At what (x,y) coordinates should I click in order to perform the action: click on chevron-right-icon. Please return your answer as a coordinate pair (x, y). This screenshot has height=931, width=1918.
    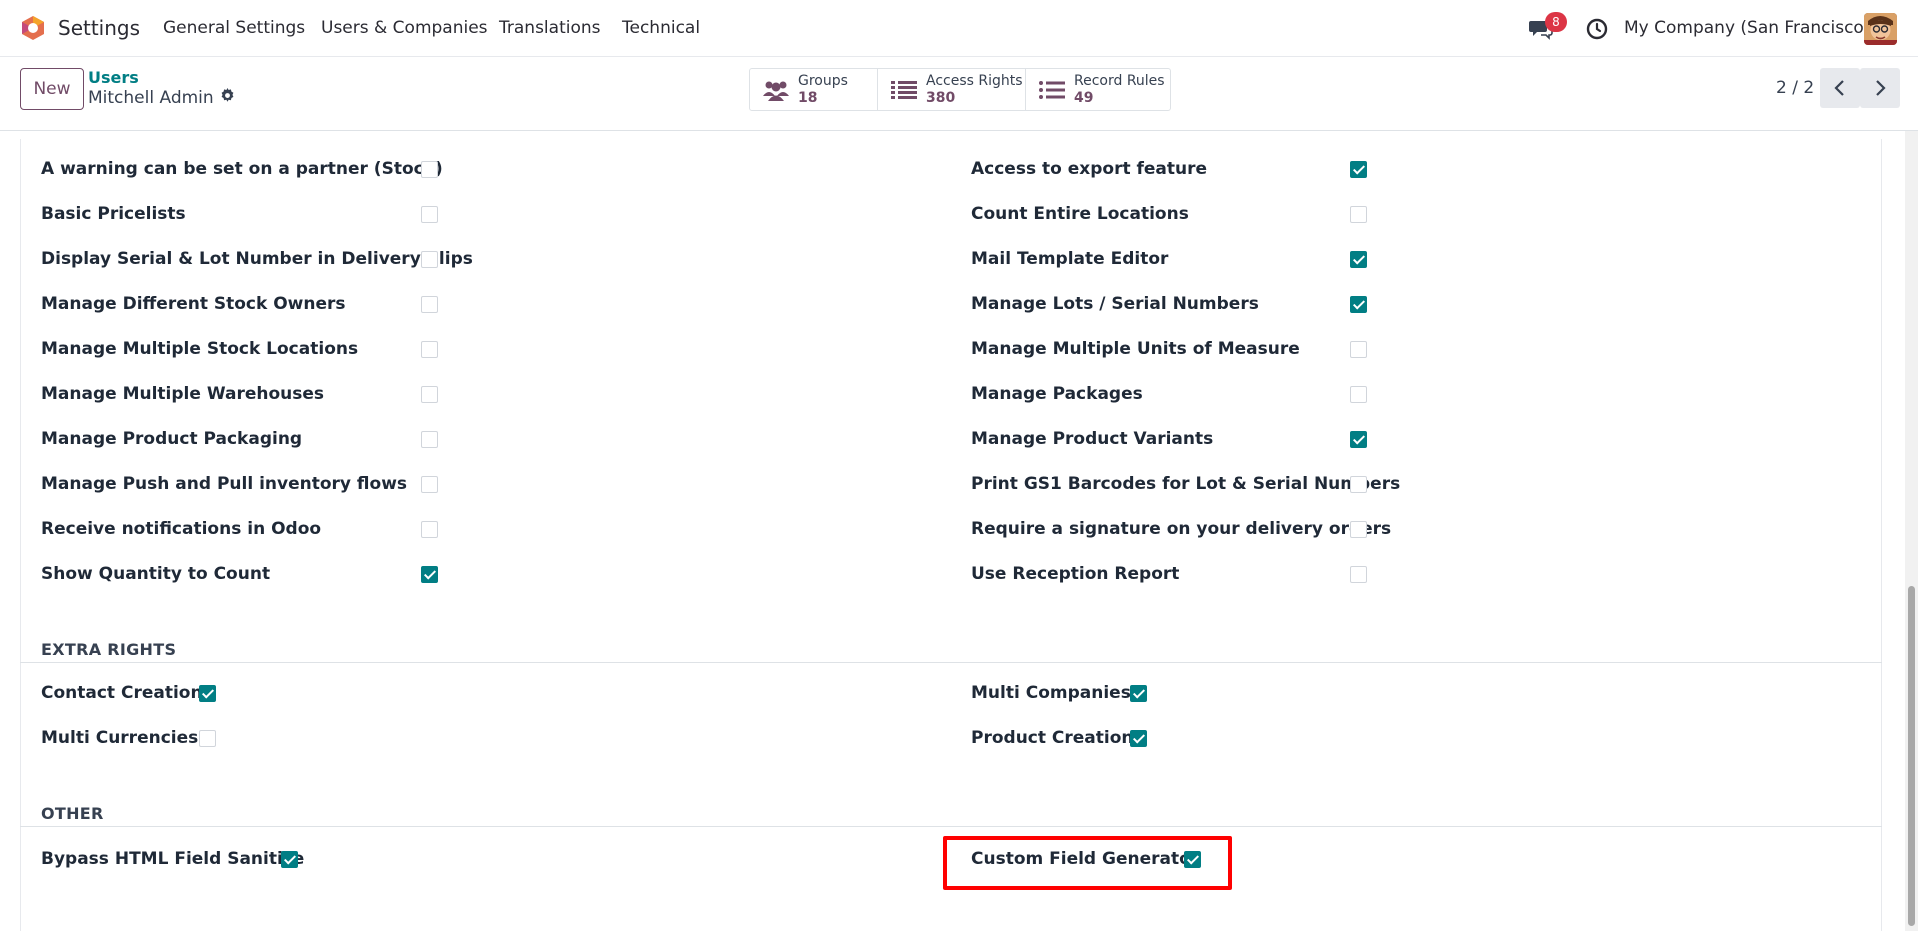
    Looking at the image, I should click on (1881, 88).